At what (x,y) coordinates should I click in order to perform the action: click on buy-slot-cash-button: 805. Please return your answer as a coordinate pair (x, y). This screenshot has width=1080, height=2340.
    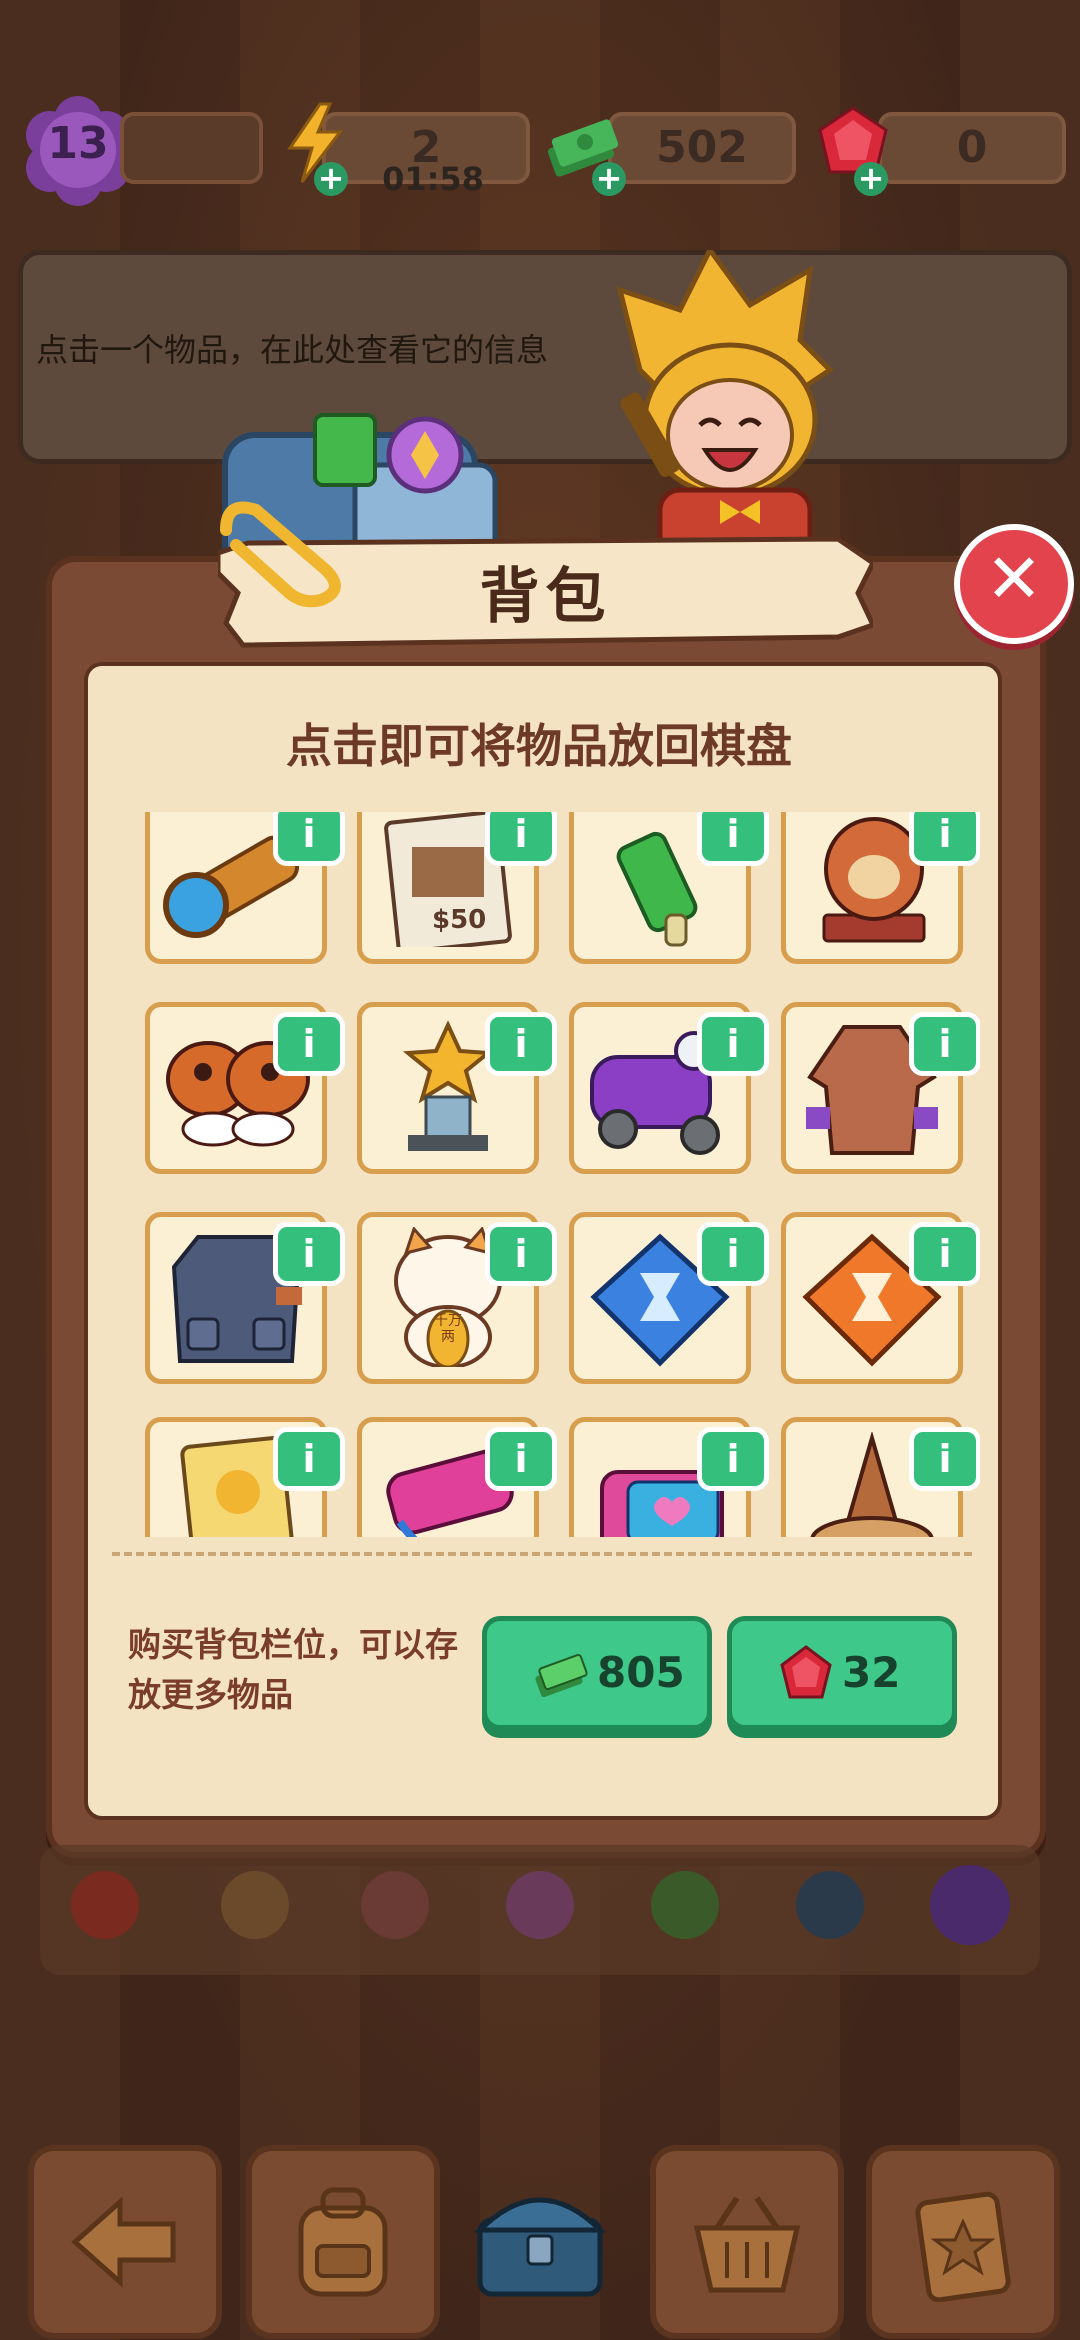
    Looking at the image, I should click on (597, 1673).